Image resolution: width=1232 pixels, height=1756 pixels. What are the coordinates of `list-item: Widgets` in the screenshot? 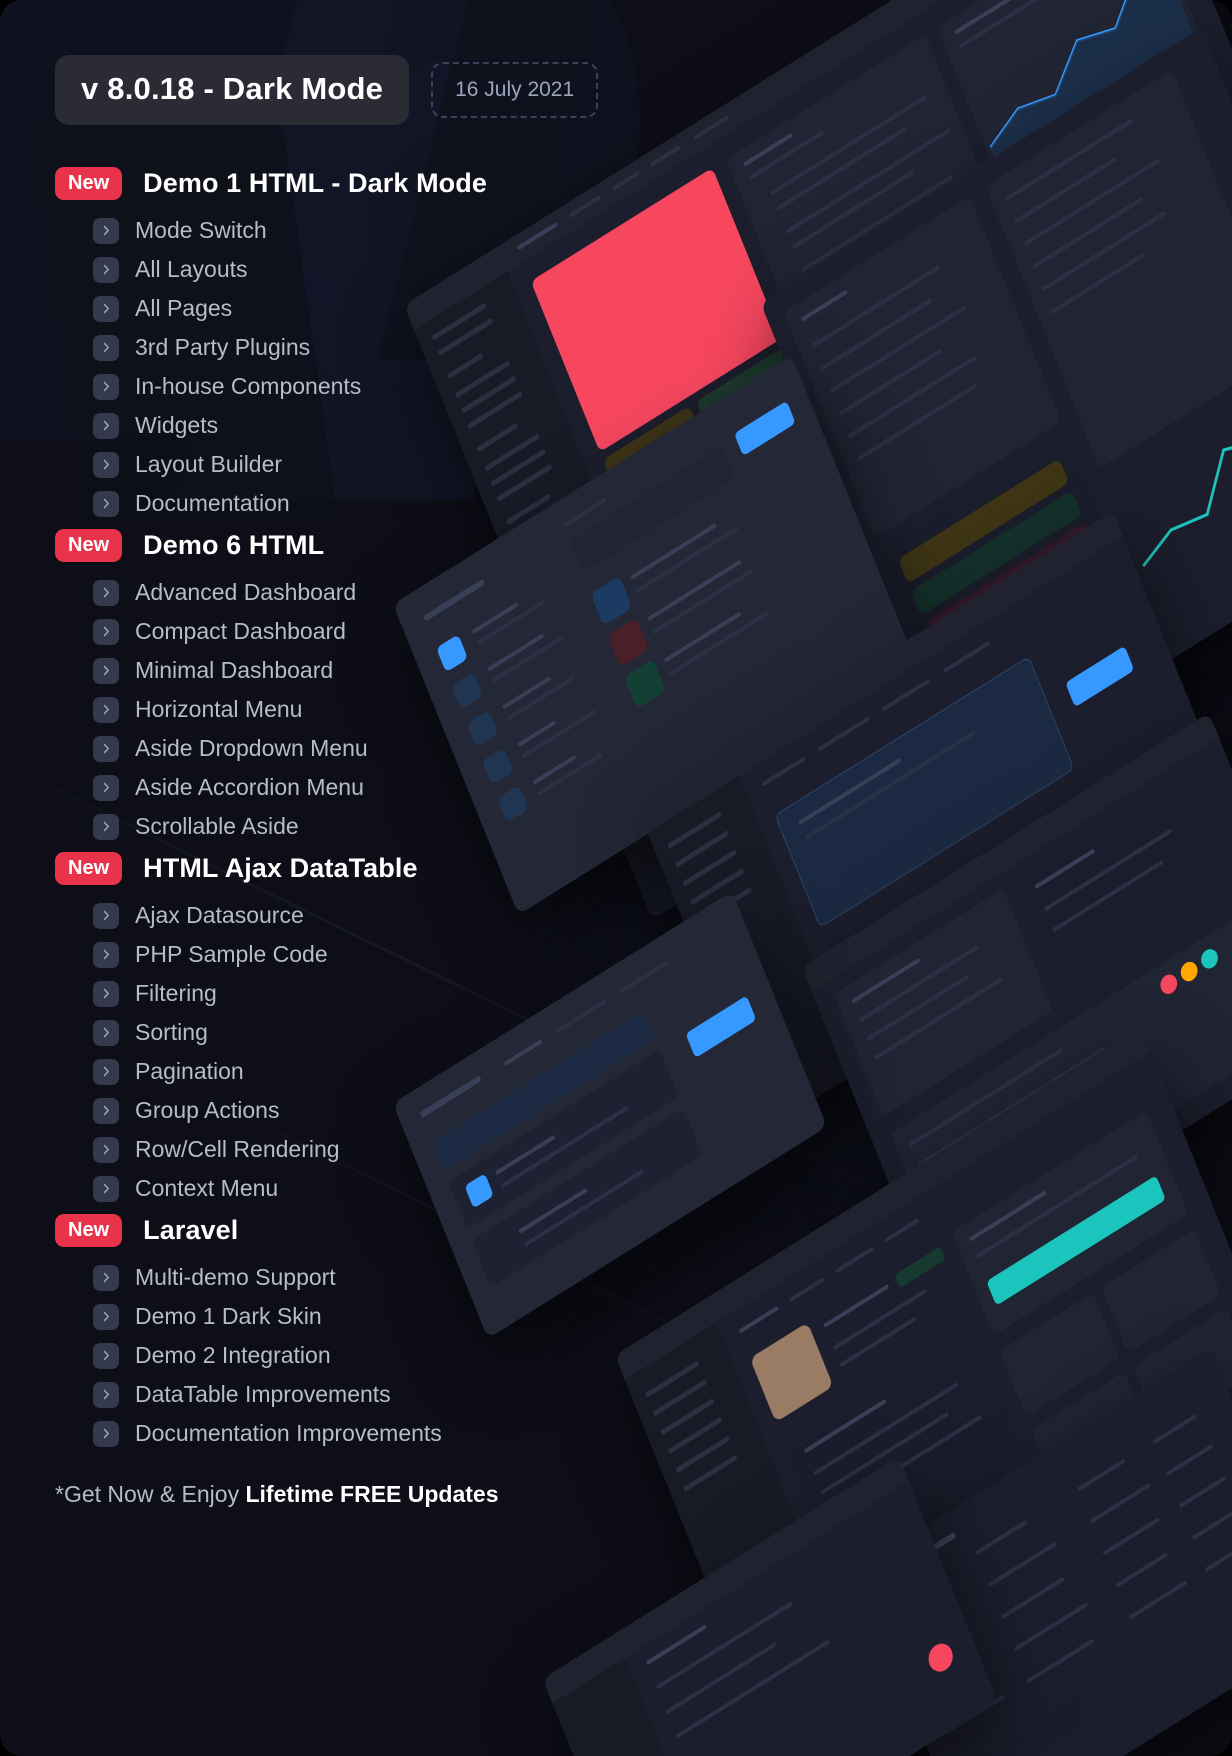 It's located at (356, 425).